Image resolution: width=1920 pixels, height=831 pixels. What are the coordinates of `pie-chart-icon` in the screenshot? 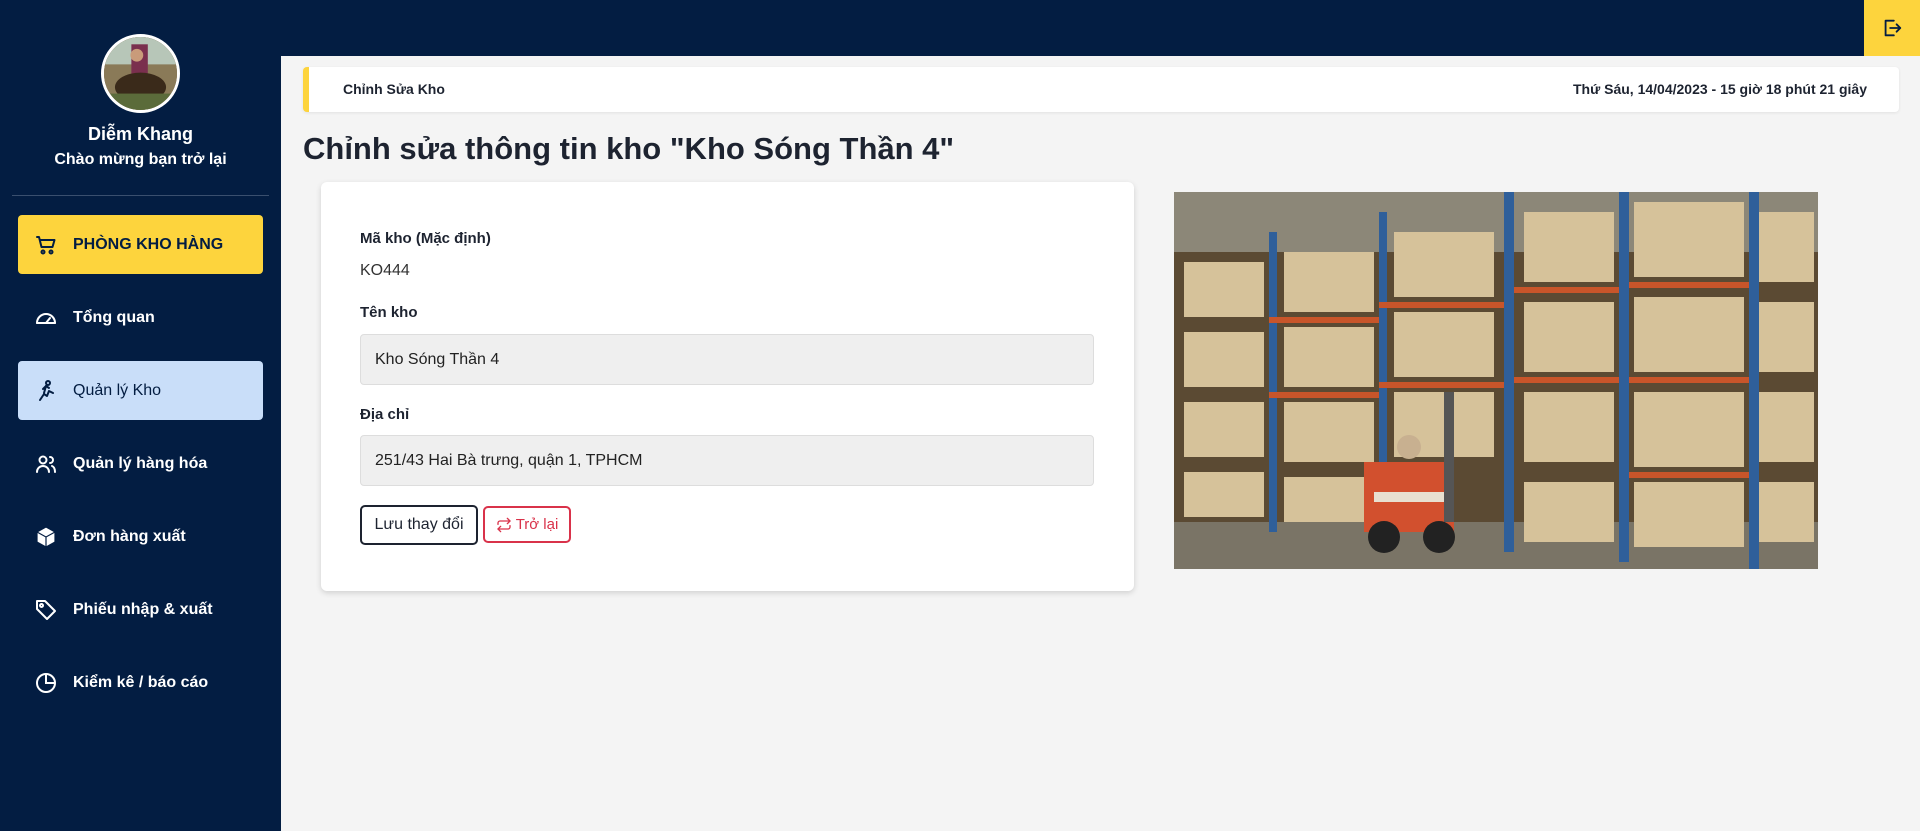 It's located at (46, 683).